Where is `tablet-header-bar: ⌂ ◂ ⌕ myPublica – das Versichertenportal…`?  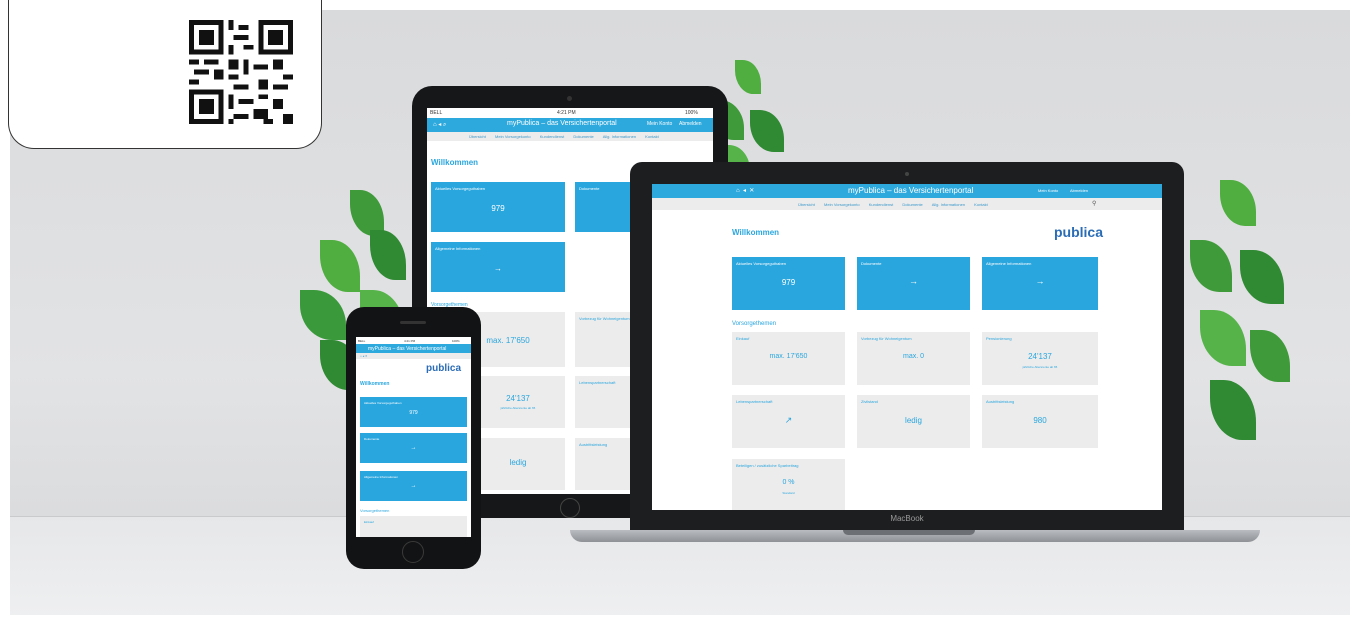
tablet-header-bar: ⌂ ◂ ⌕ myPublica – das Versichertenportal… is located at coordinates (570, 125).